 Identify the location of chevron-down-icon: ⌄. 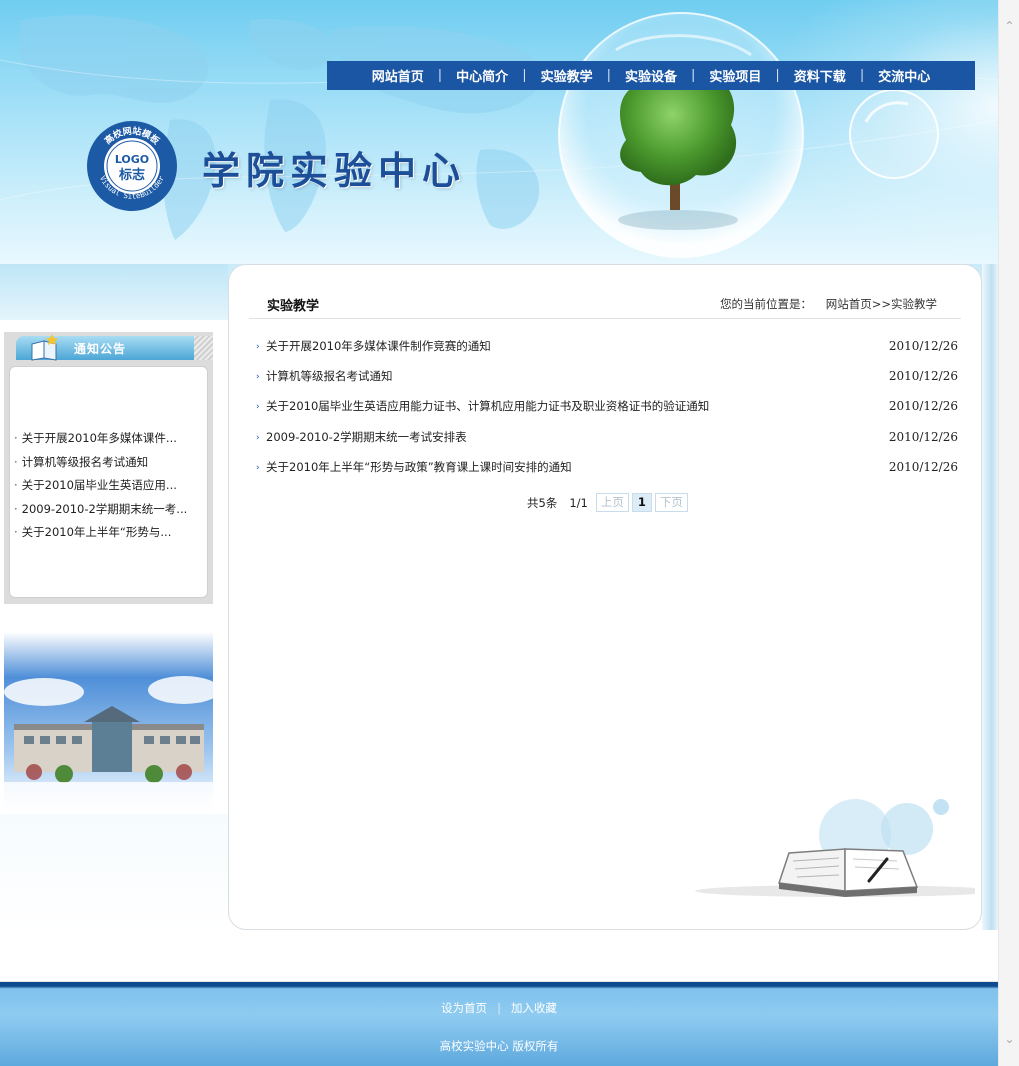
(1009, 1039).